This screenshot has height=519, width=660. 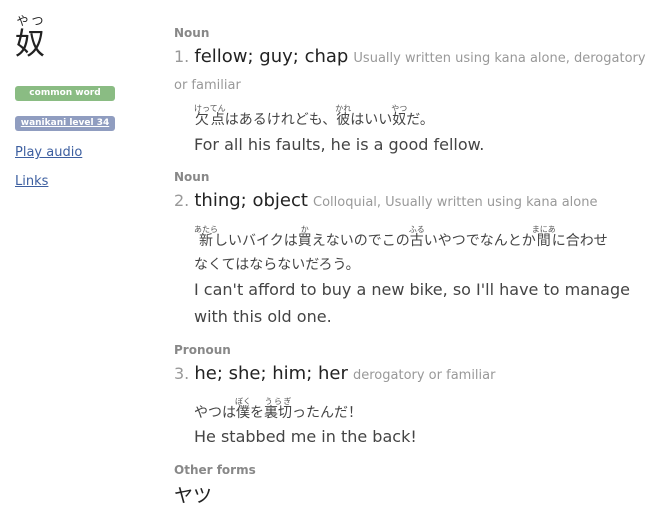 I want to click on word-heading: 奴やつ, so click(x=30, y=38).